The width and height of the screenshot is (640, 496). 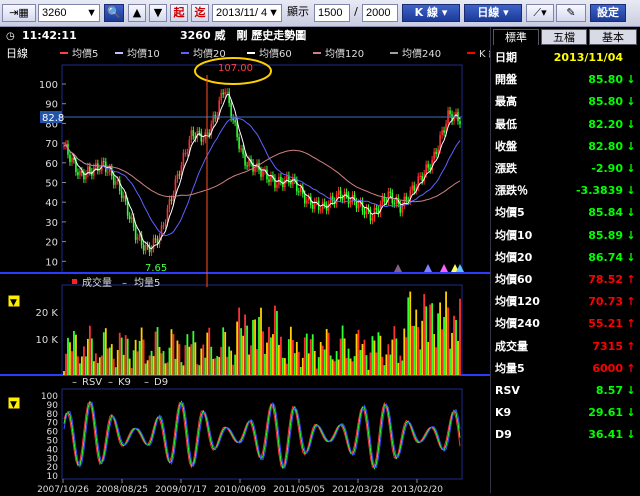 I want to click on quote-row: 成交量 7315 ↑, so click(x=566, y=346).